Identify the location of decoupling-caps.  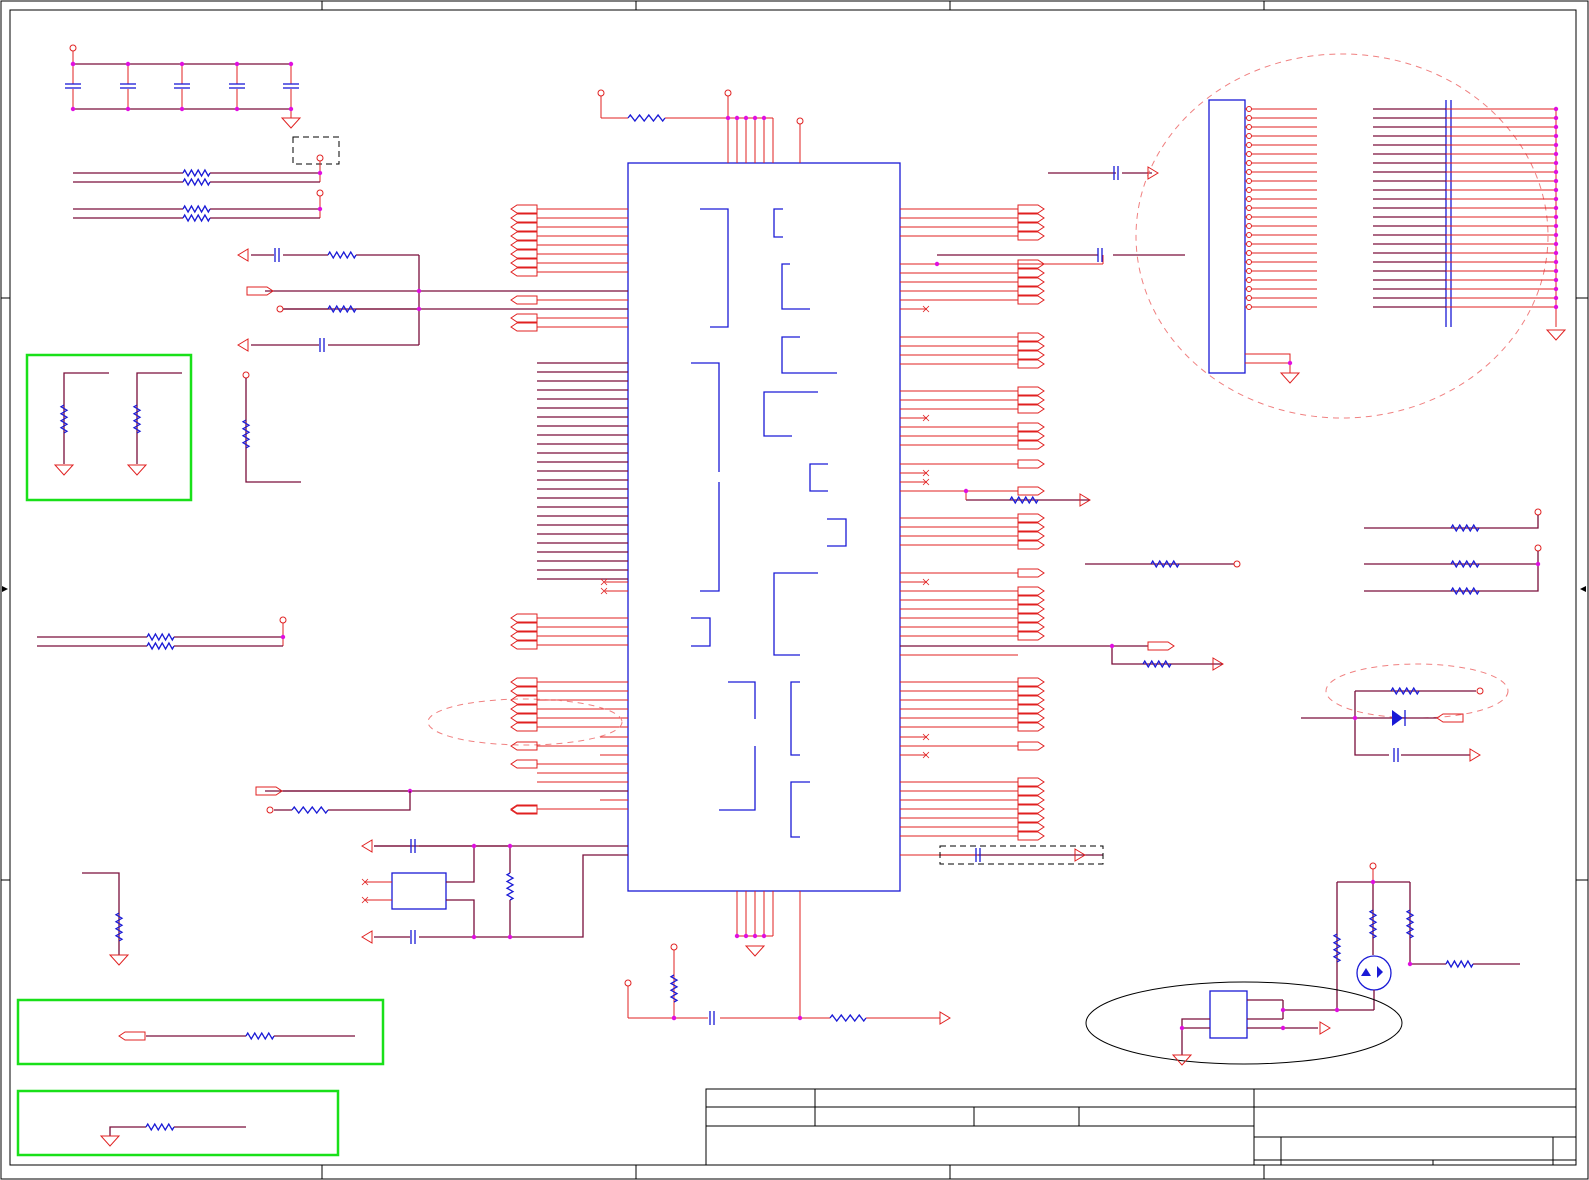
(180, 81).